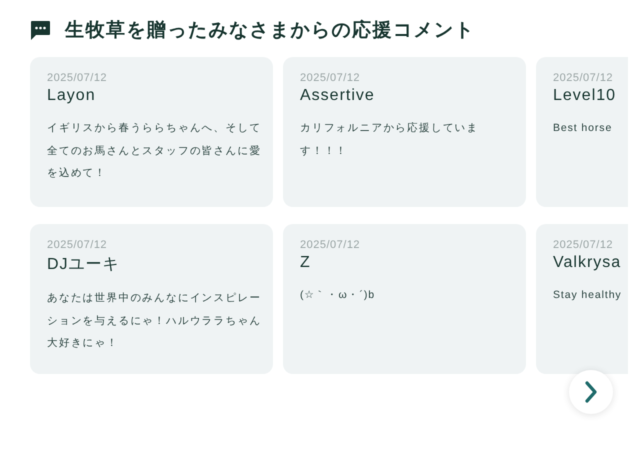 The width and height of the screenshot is (640, 455). What do you see at coordinates (585, 96) in the screenshot?
I see `commenter-name: Level10` at bounding box center [585, 96].